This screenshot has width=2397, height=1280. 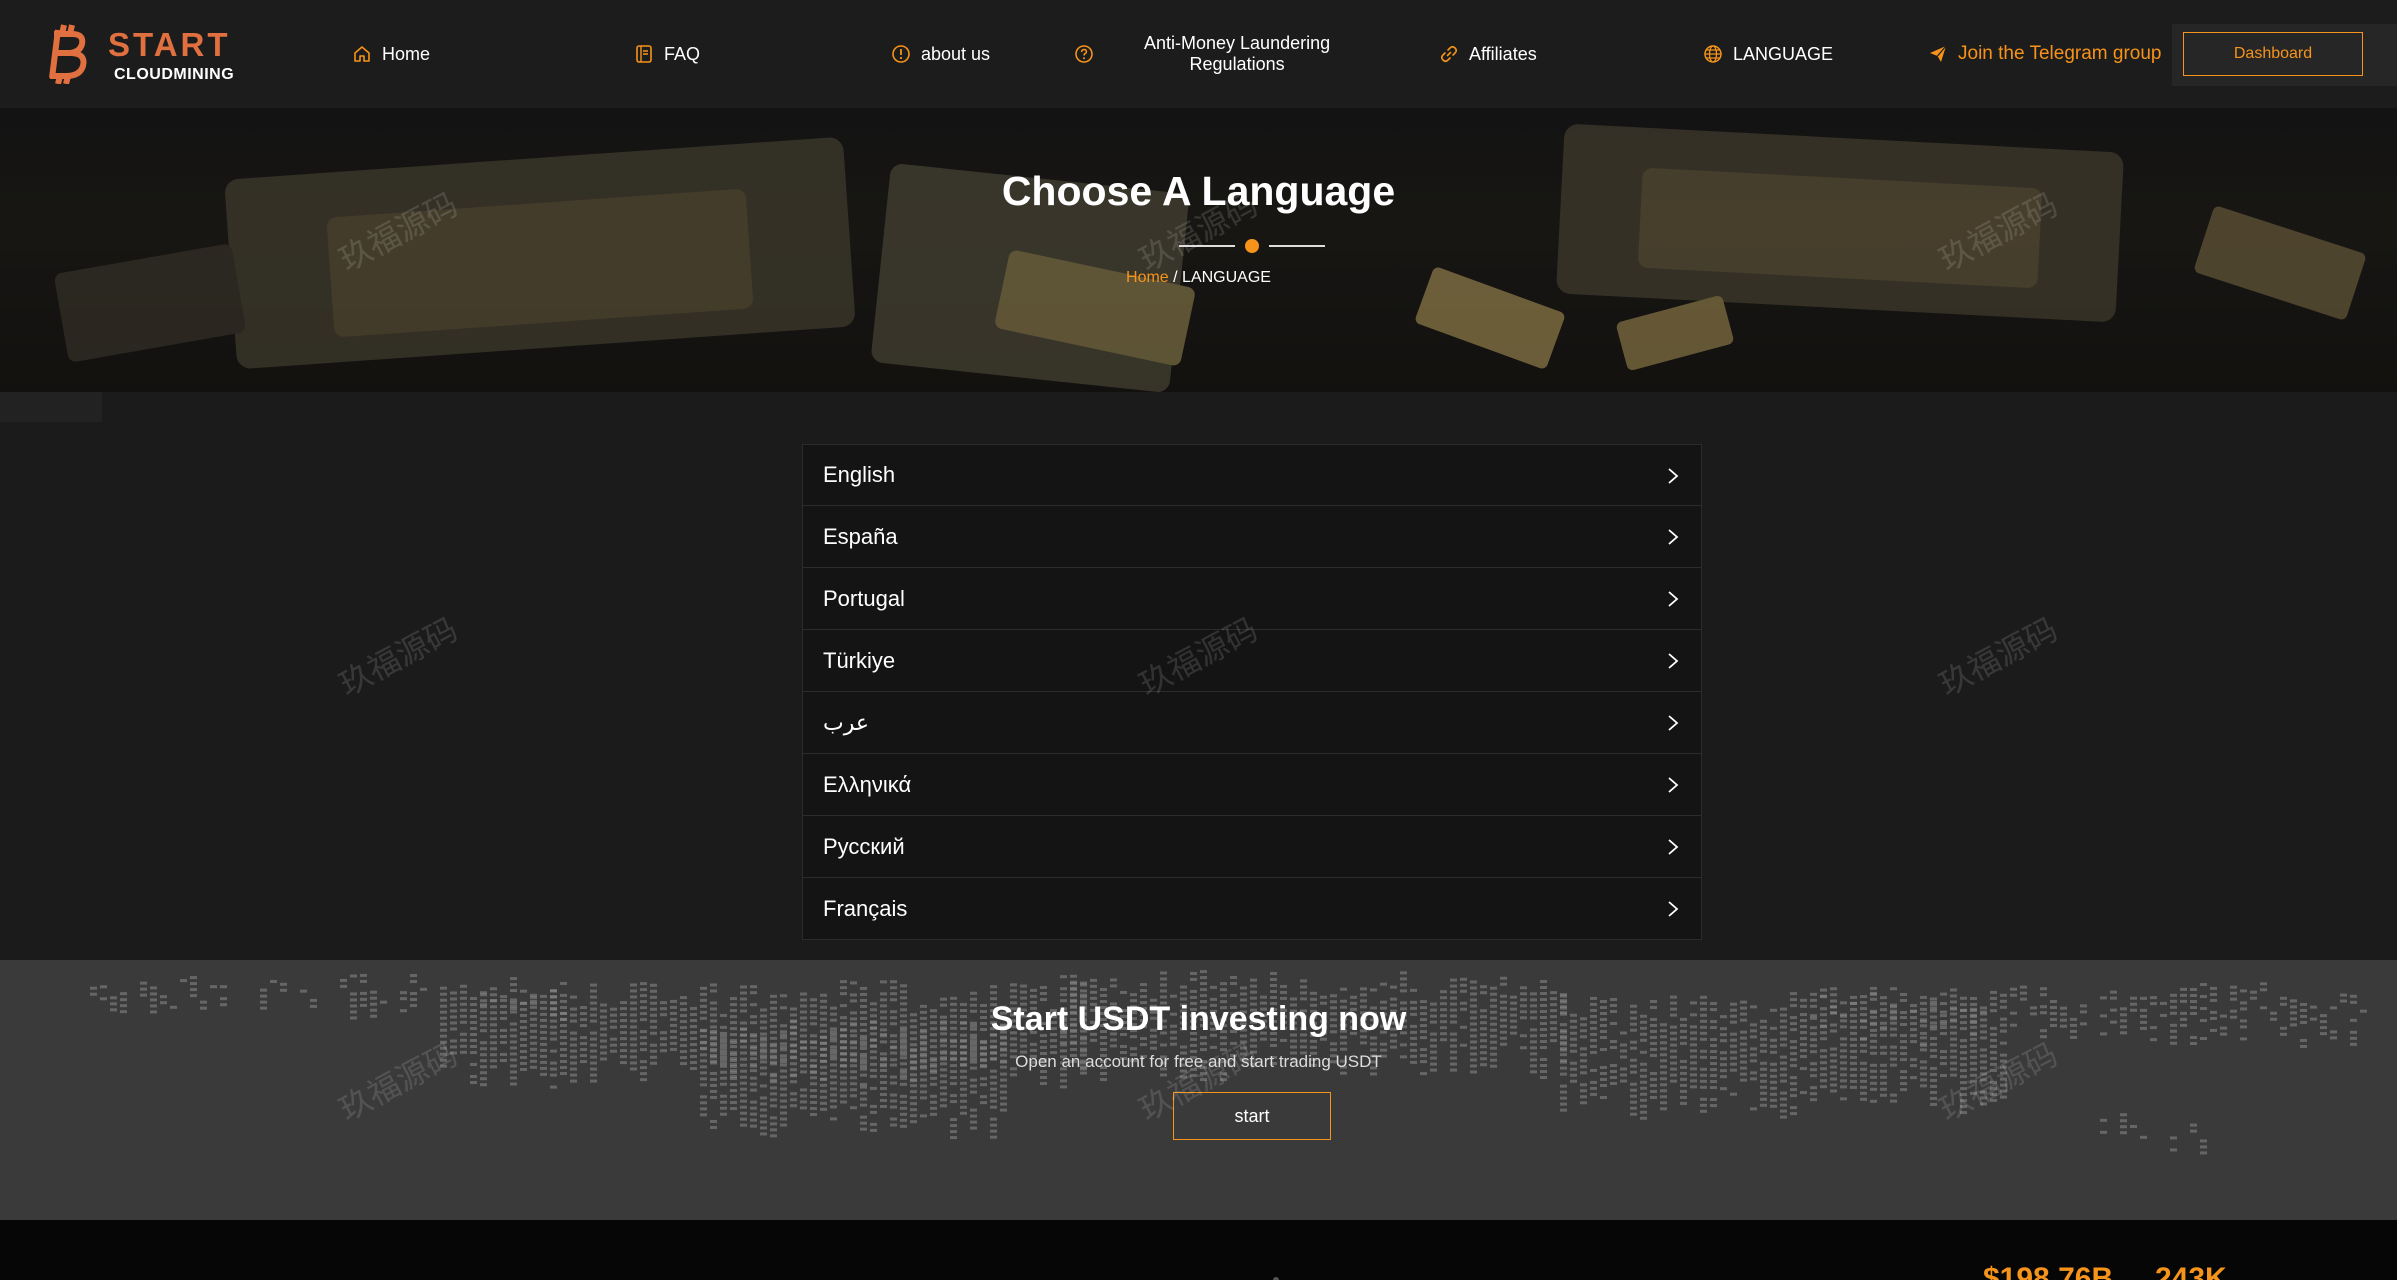 I want to click on book-icon, so click(x=644, y=54).